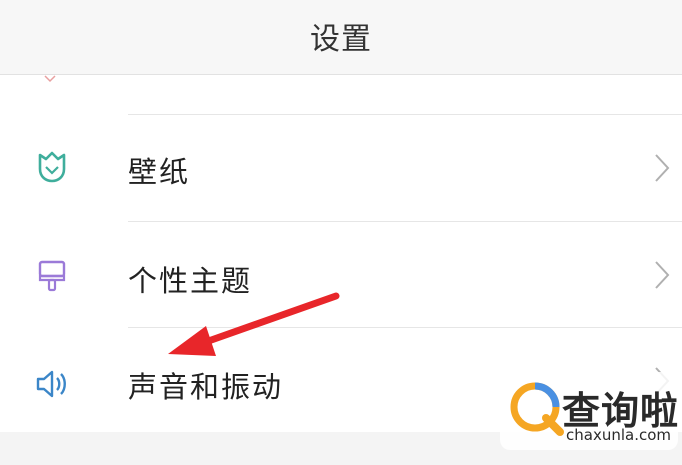 Image resolution: width=682 pixels, height=465 pixels. I want to click on page-title: 设置, so click(341, 39).